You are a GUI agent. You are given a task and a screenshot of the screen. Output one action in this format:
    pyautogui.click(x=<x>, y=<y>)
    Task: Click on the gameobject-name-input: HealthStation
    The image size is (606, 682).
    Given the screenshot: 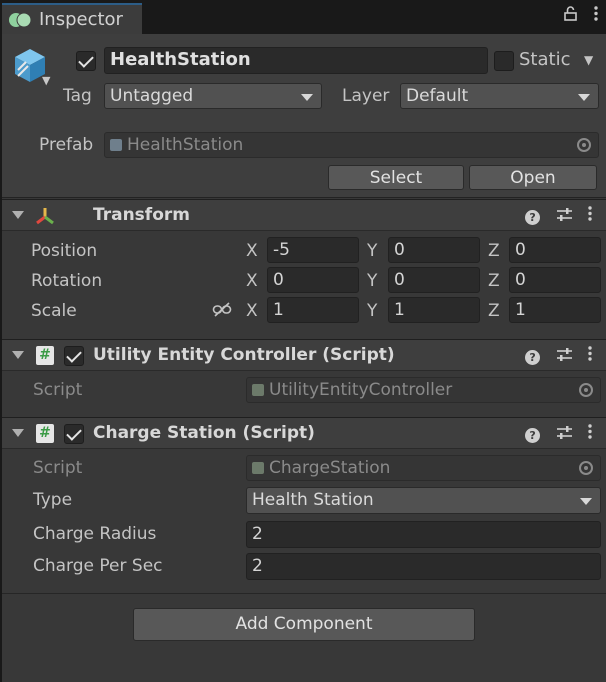 What is the action you would take?
    pyautogui.click(x=296, y=60)
    